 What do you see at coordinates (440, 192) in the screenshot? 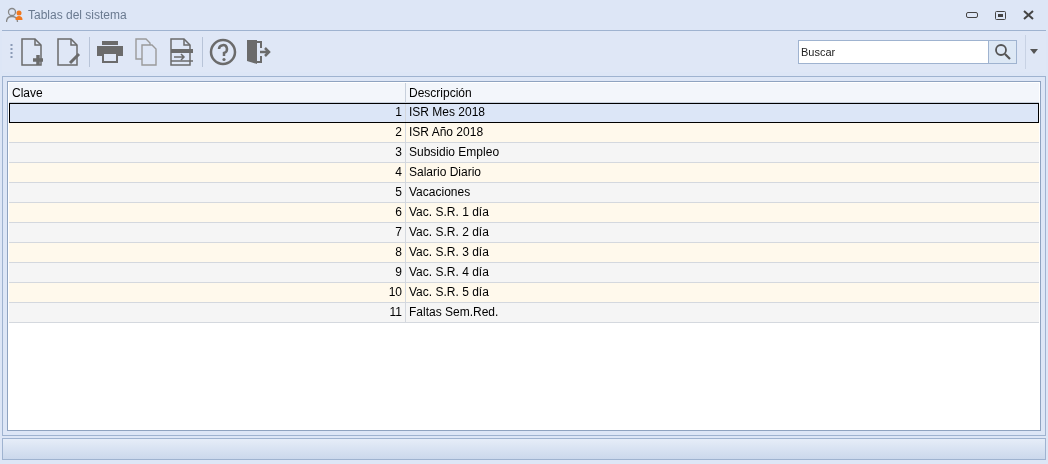
I see `table-cell-text: Vacaciones` at bounding box center [440, 192].